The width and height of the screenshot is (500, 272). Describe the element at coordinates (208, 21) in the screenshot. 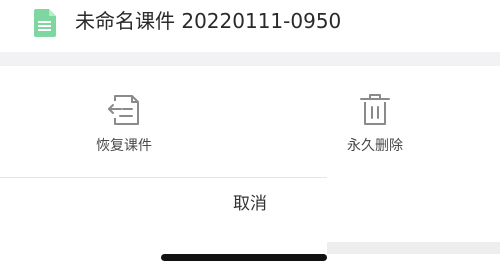

I see `file-title: 未命名课件 20220111-0950` at that location.